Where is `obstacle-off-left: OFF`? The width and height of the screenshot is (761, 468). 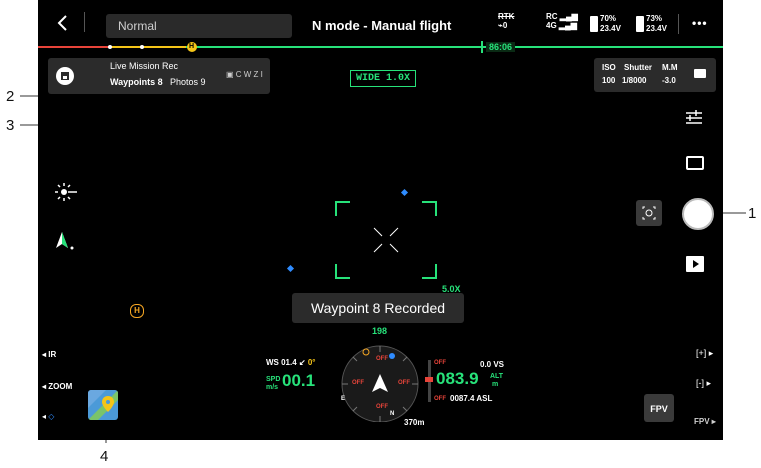 obstacle-off-left: OFF is located at coordinates (358, 383).